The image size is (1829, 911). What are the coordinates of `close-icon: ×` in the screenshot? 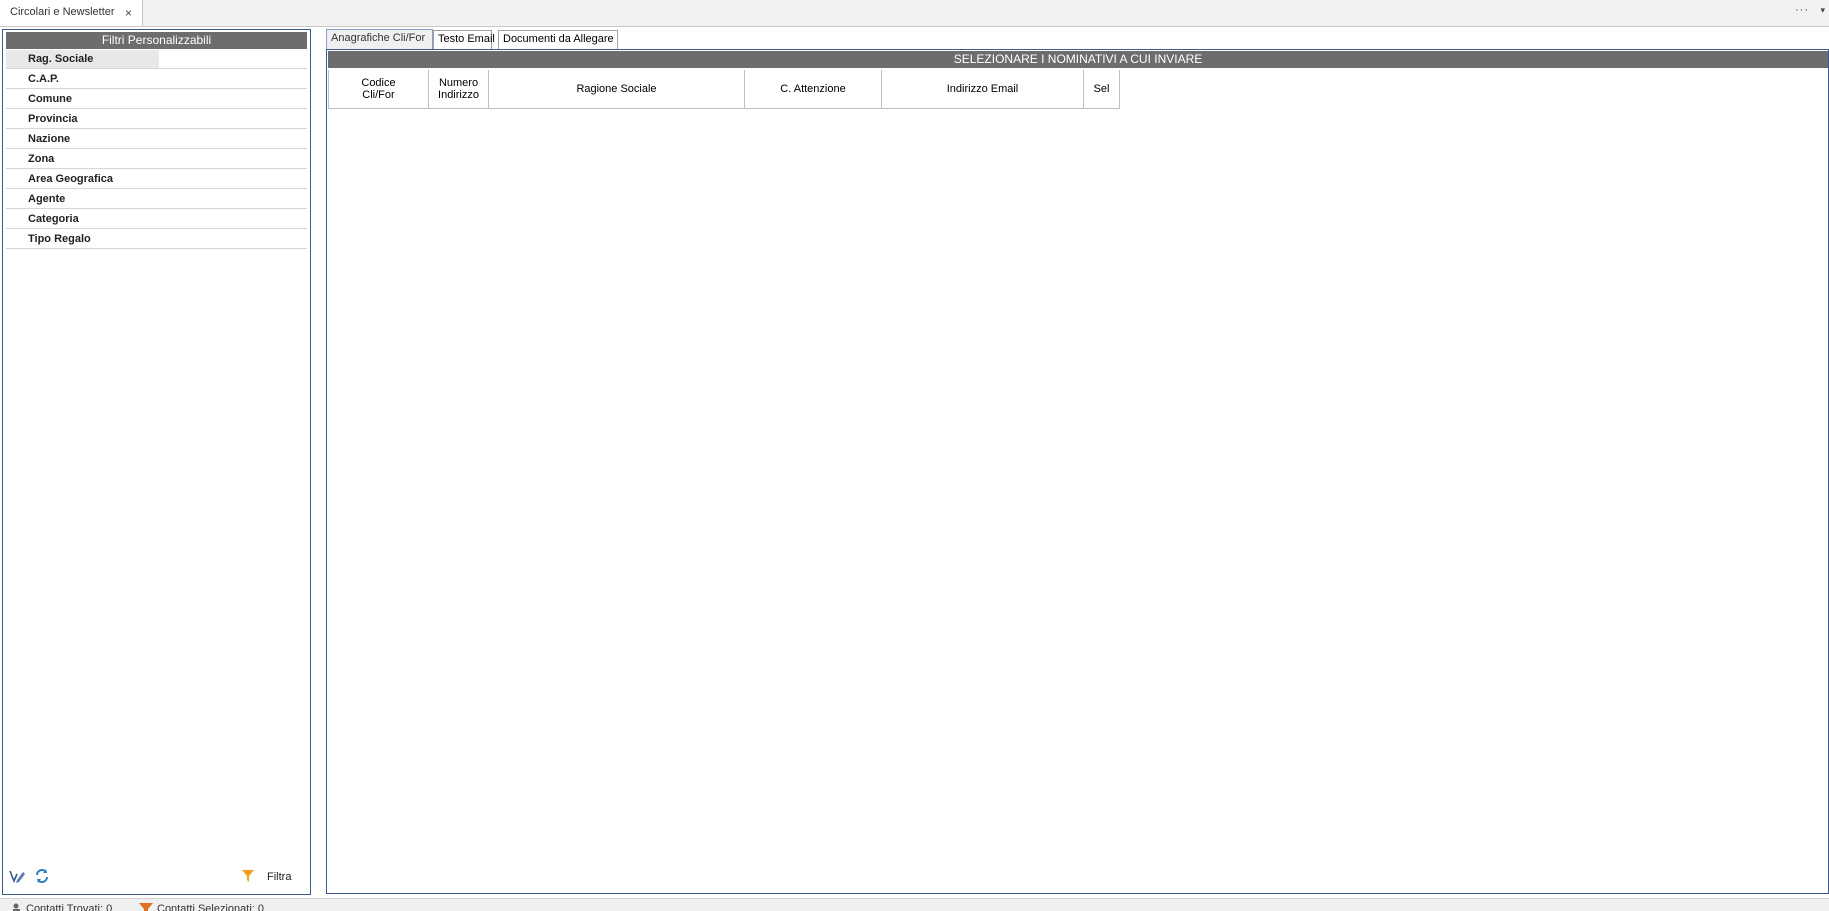 It's located at (128, 13).